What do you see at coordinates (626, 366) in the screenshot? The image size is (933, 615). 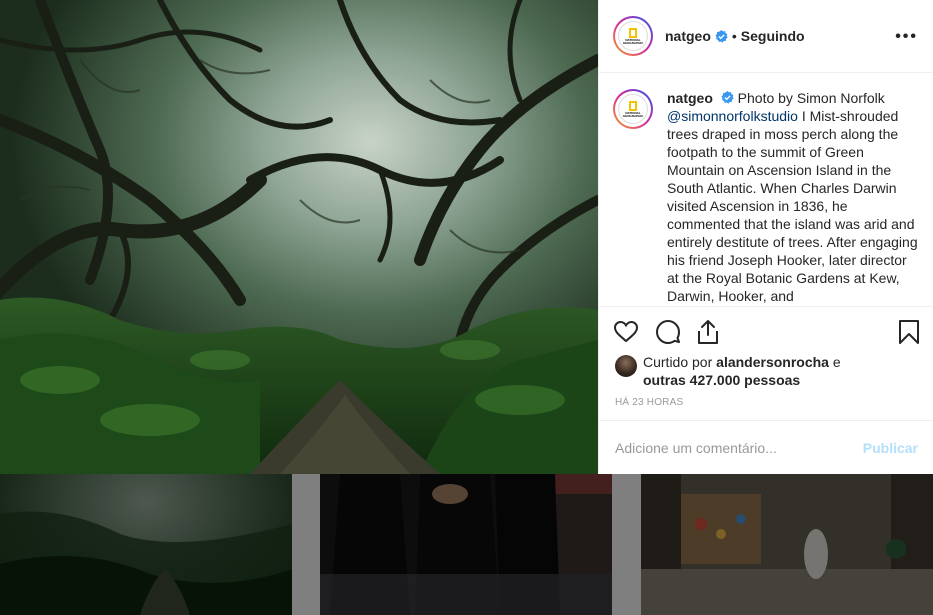 I see `liker-avatar` at bounding box center [626, 366].